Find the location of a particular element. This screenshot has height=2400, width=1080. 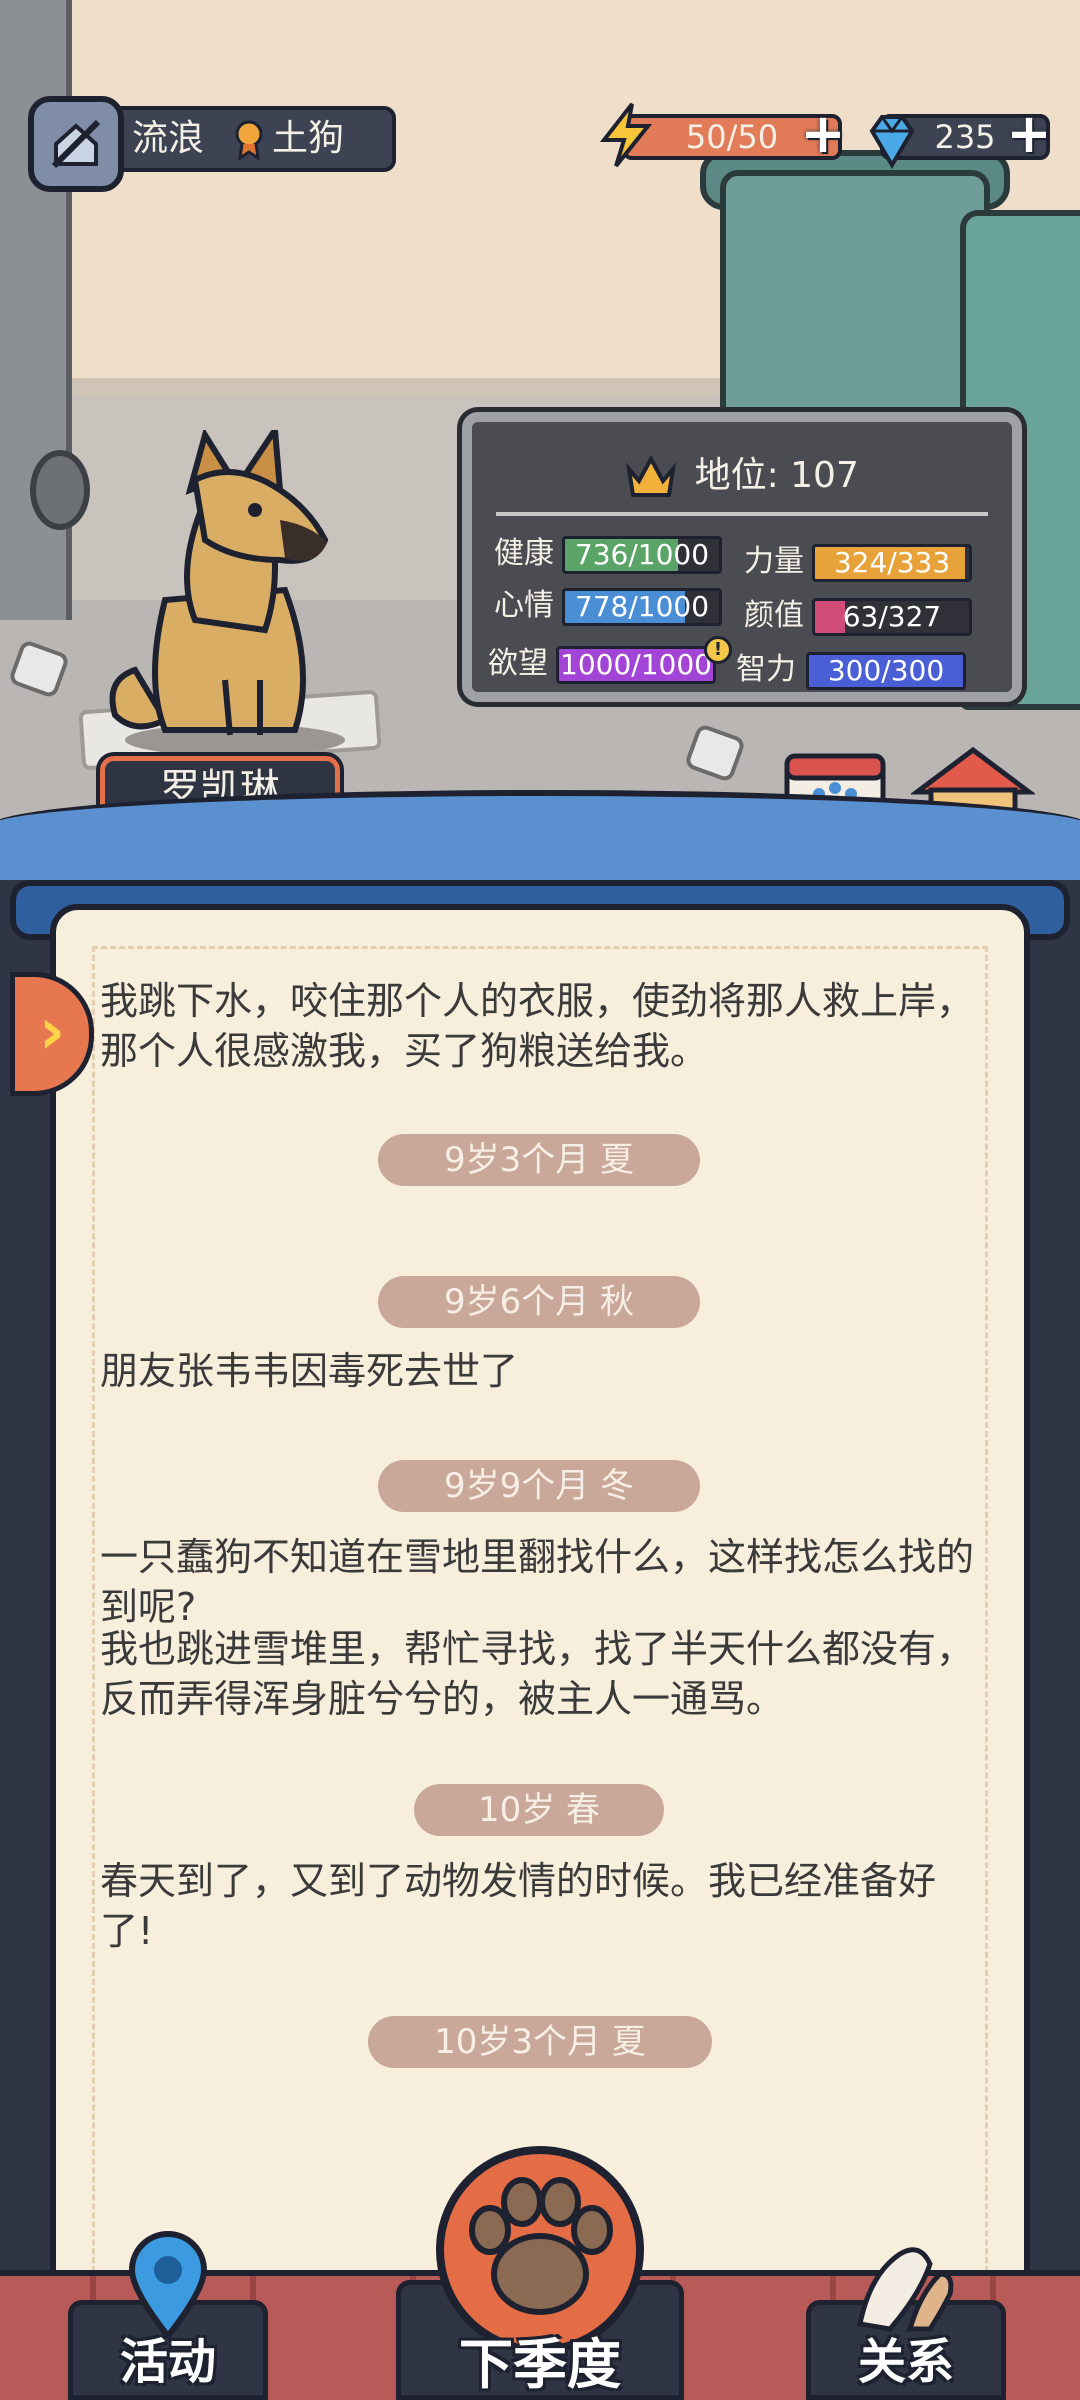

journal-entry: 一只蠢狗不知道在雪地里翻找什么，这样找怎么找的到呢? is located at coordinates (537, 1582).